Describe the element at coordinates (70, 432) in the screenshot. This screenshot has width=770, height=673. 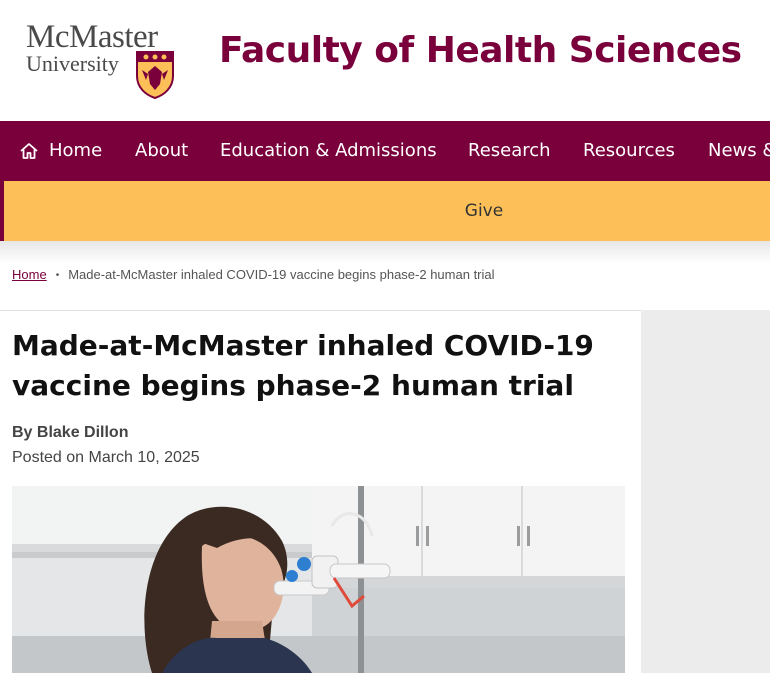
I see `article-byline: By Blake Dillon` at that location.